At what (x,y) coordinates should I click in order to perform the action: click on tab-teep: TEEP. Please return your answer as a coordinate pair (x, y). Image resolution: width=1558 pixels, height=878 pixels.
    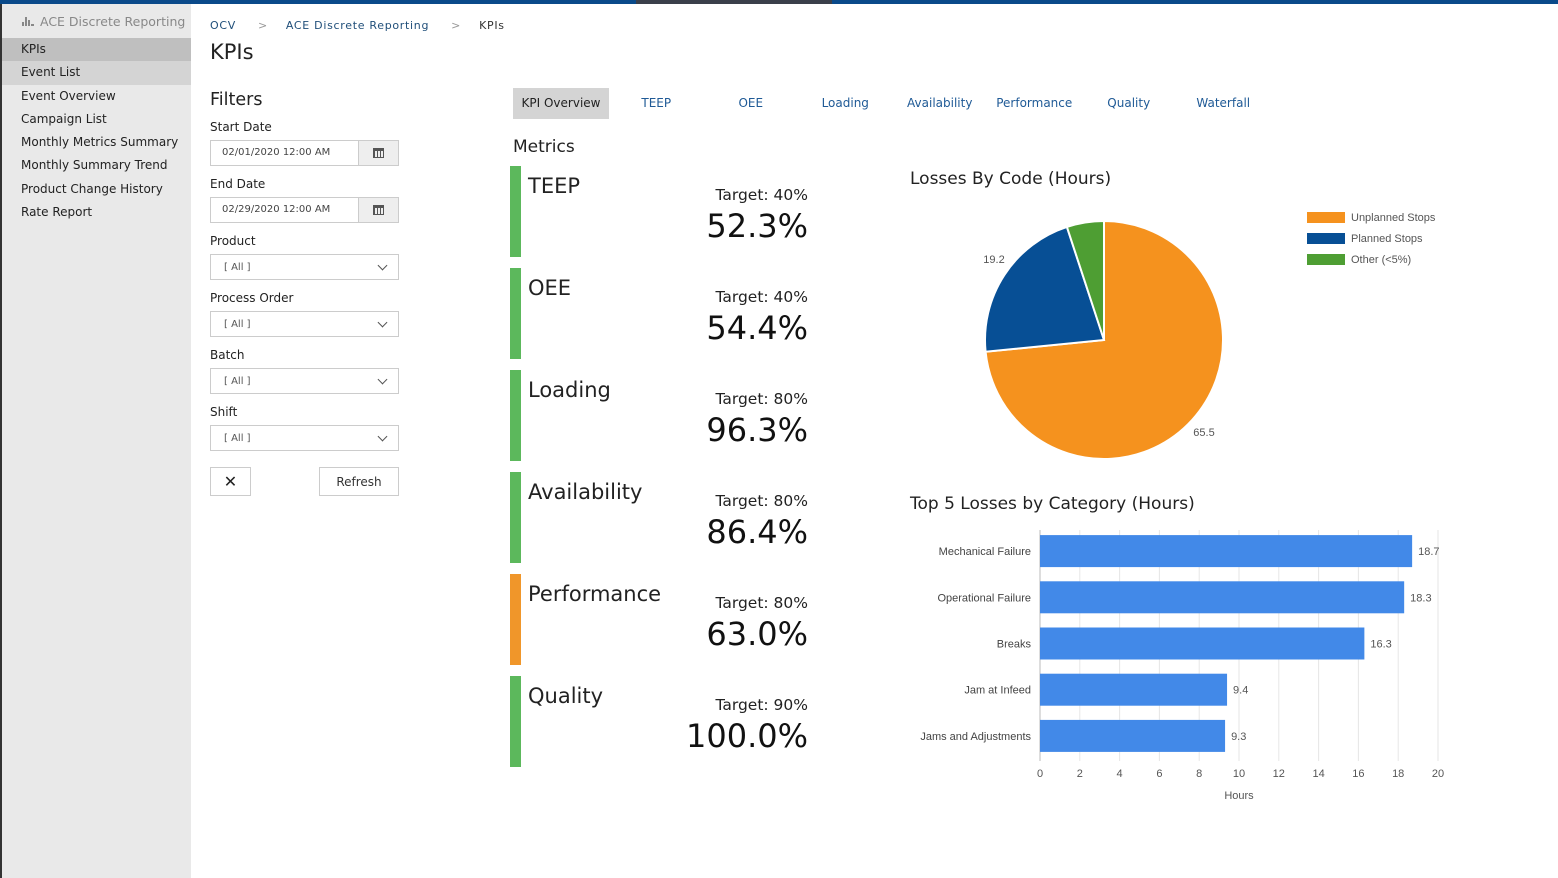
    Looking at the image, I should click on (656, 103).